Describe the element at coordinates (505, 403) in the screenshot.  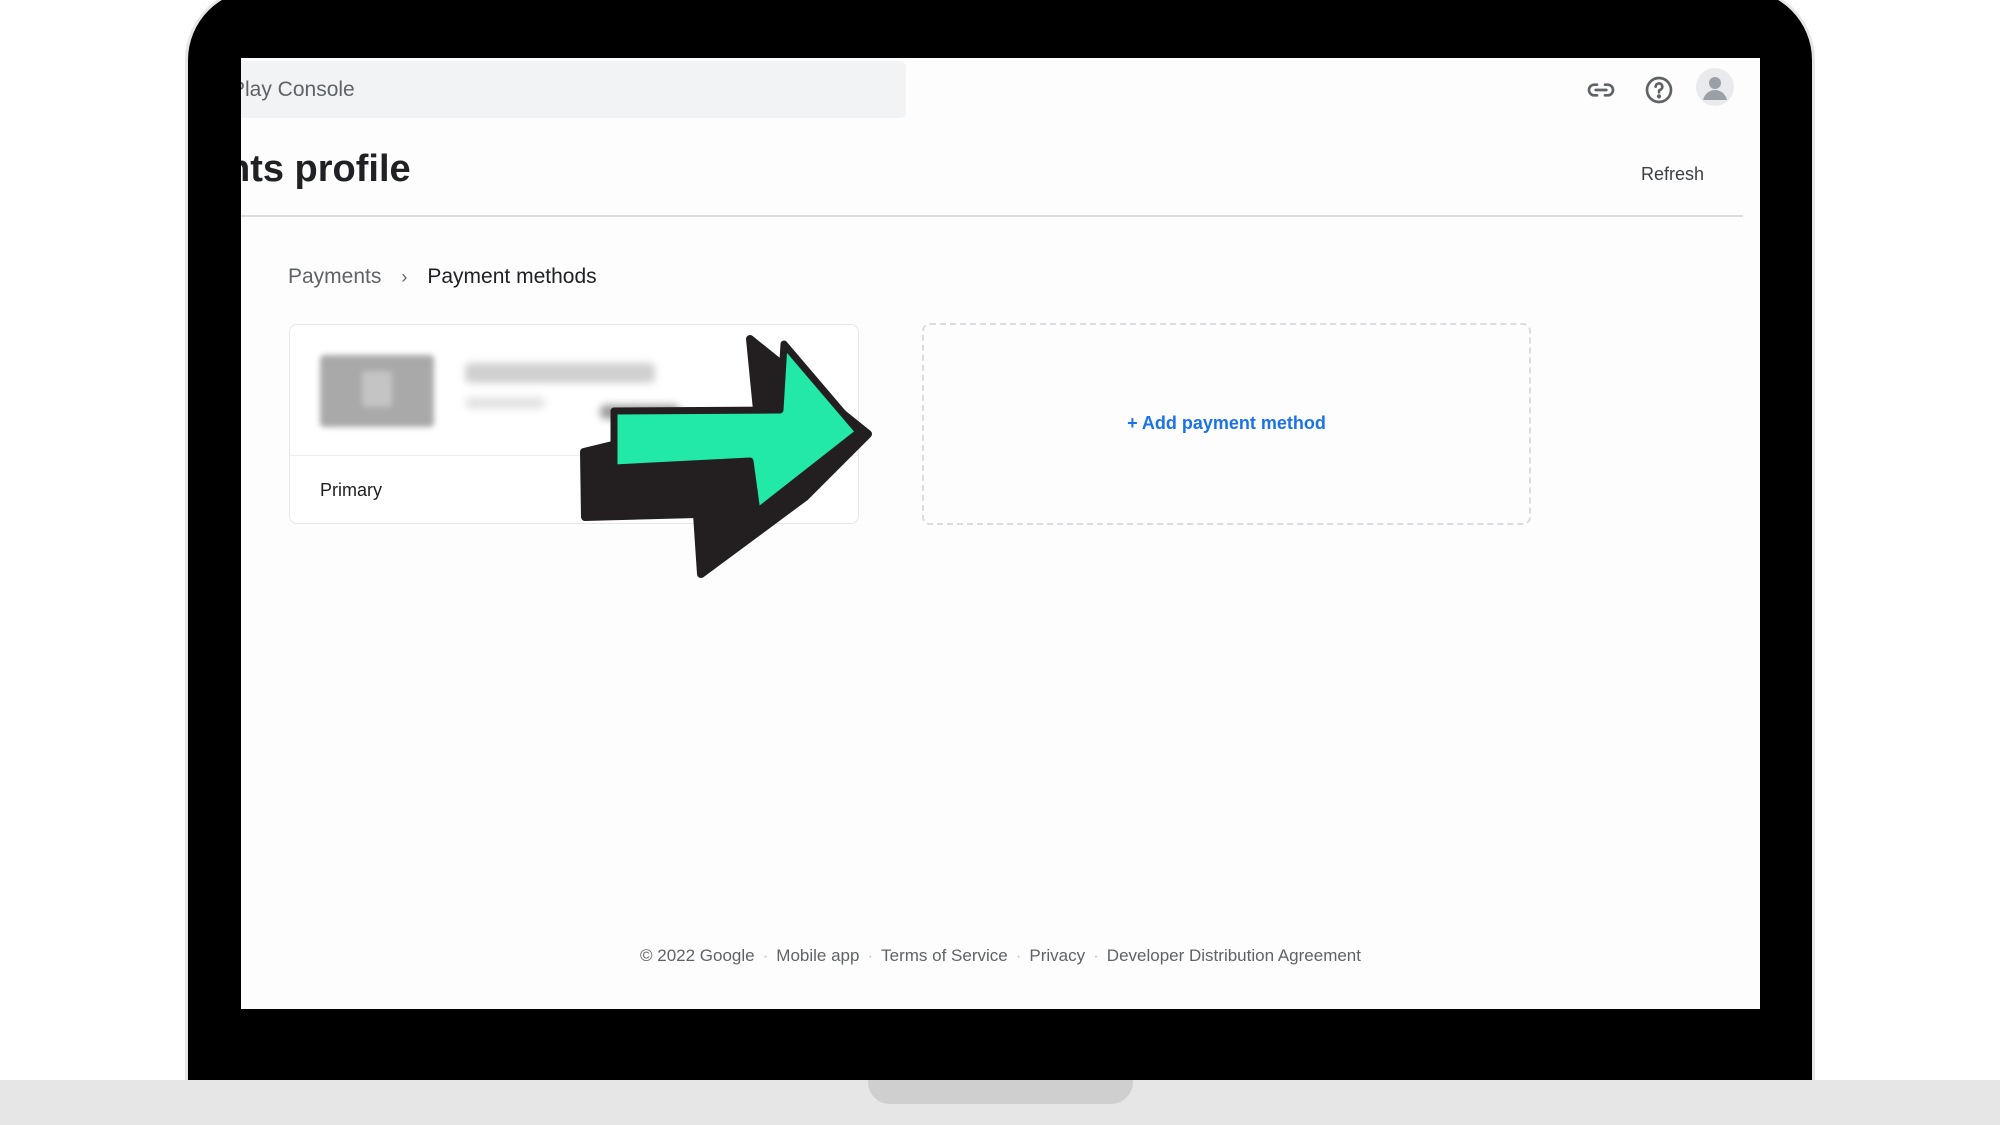
I see `blurred-card-detail` at that location.